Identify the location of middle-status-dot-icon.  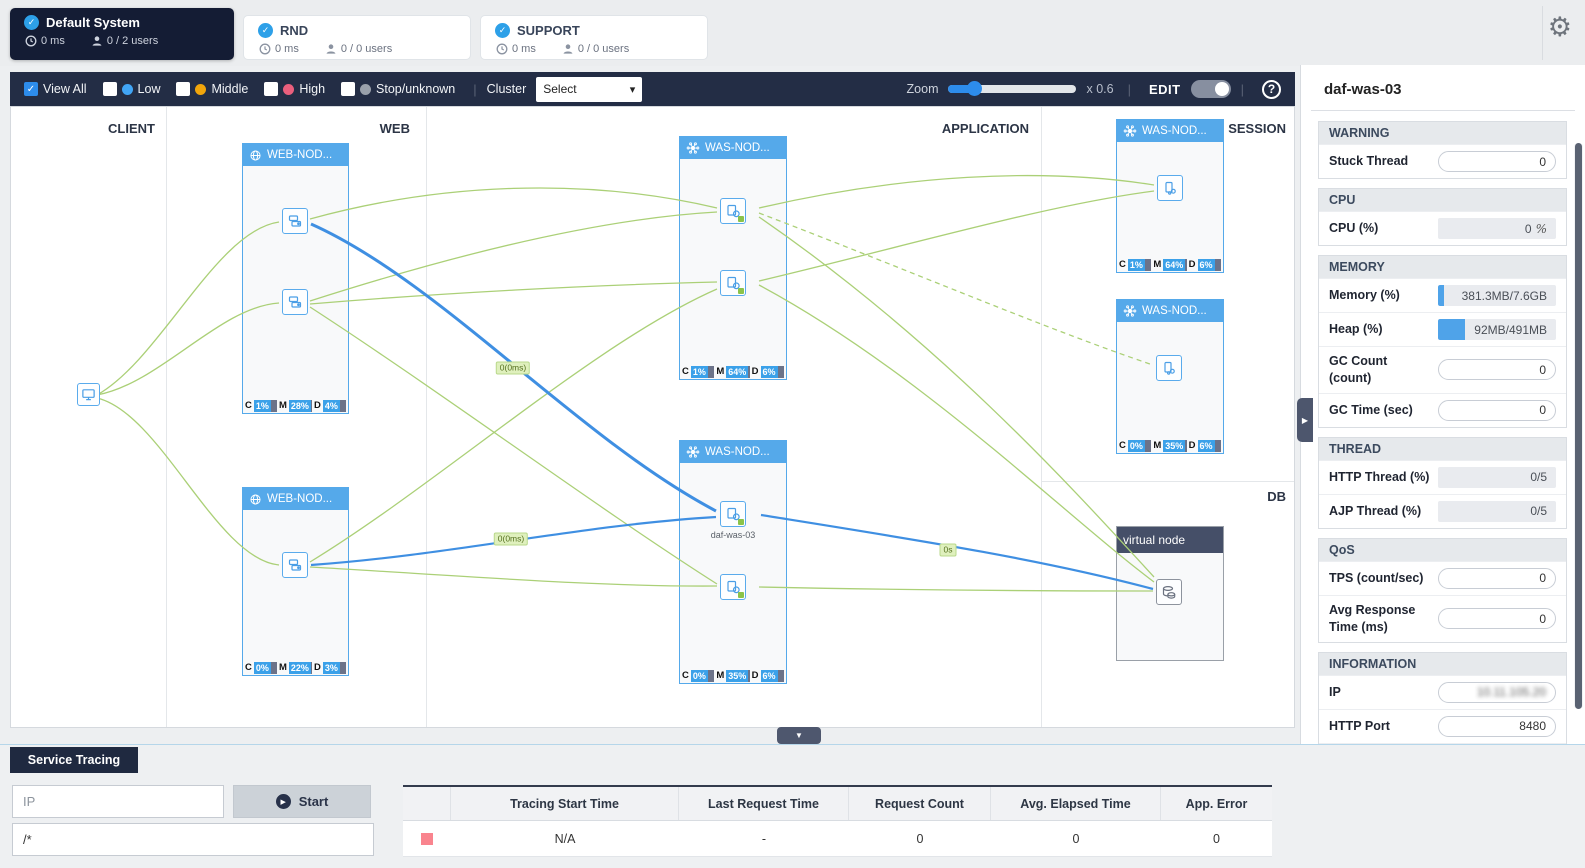
(201, 89).